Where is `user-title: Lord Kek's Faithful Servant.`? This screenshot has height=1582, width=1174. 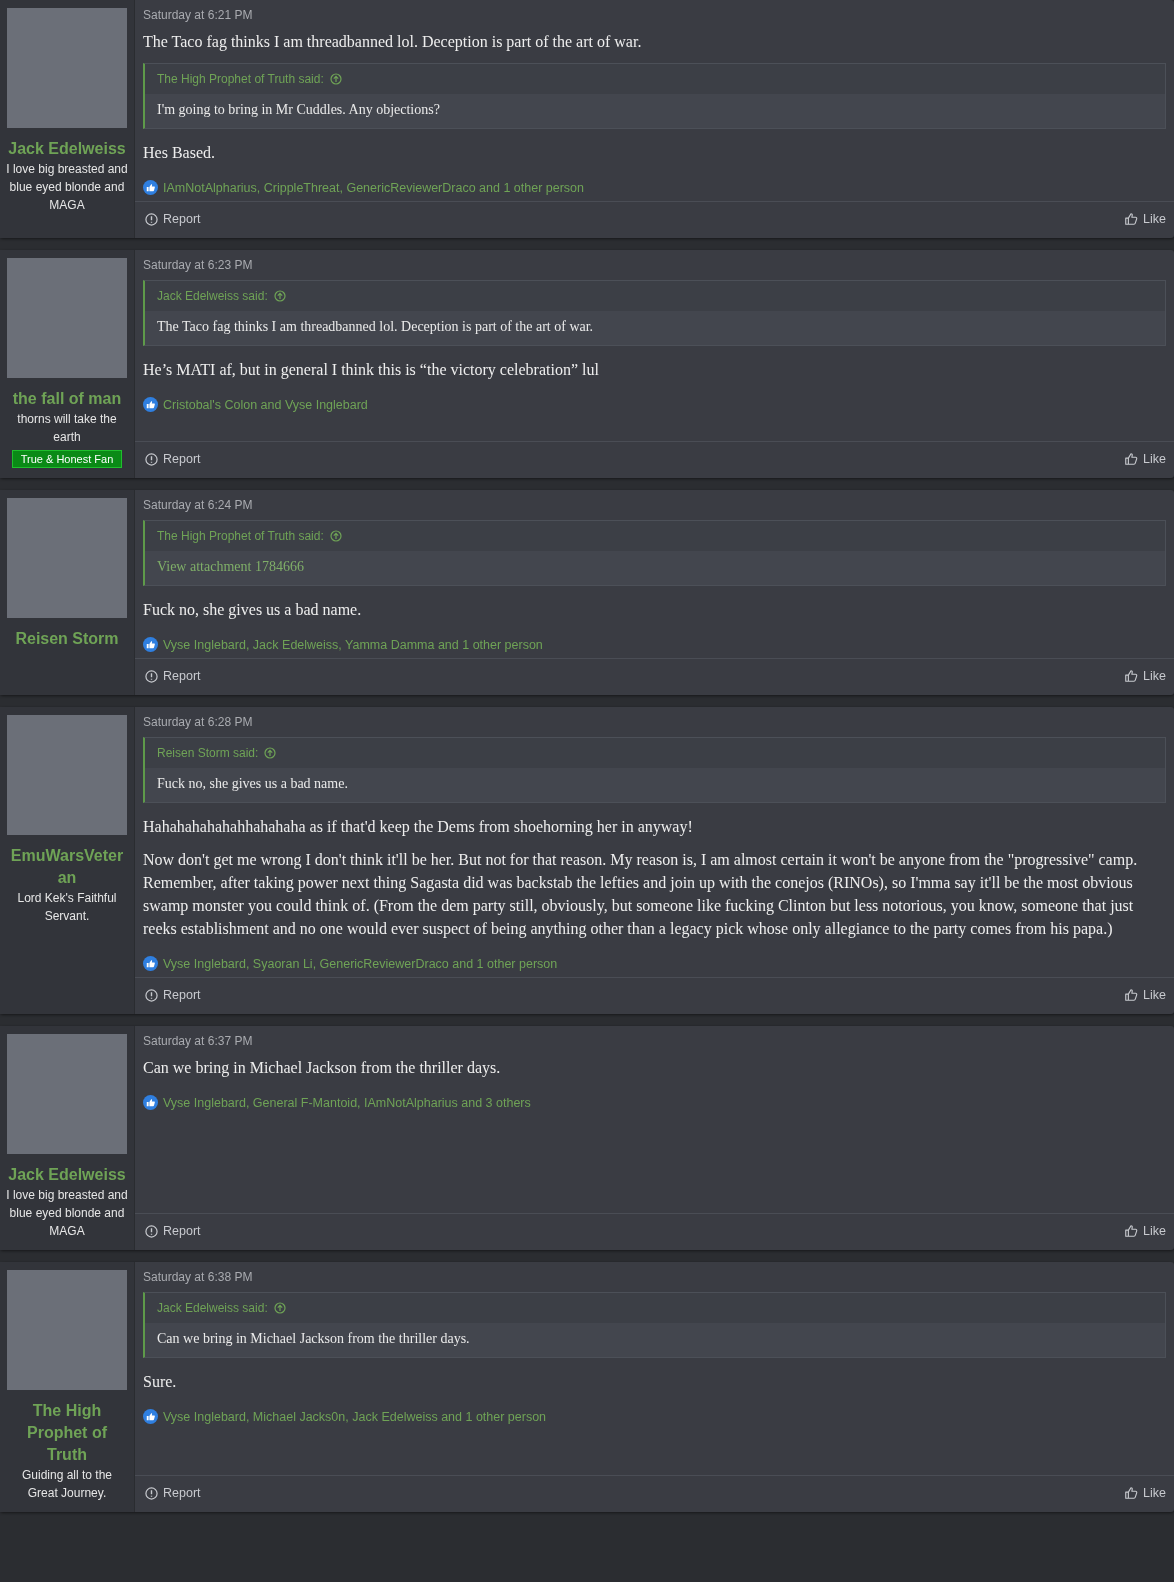
user-title: Lord Kek's Faithful Servant. is located at coordinates (67, 907).